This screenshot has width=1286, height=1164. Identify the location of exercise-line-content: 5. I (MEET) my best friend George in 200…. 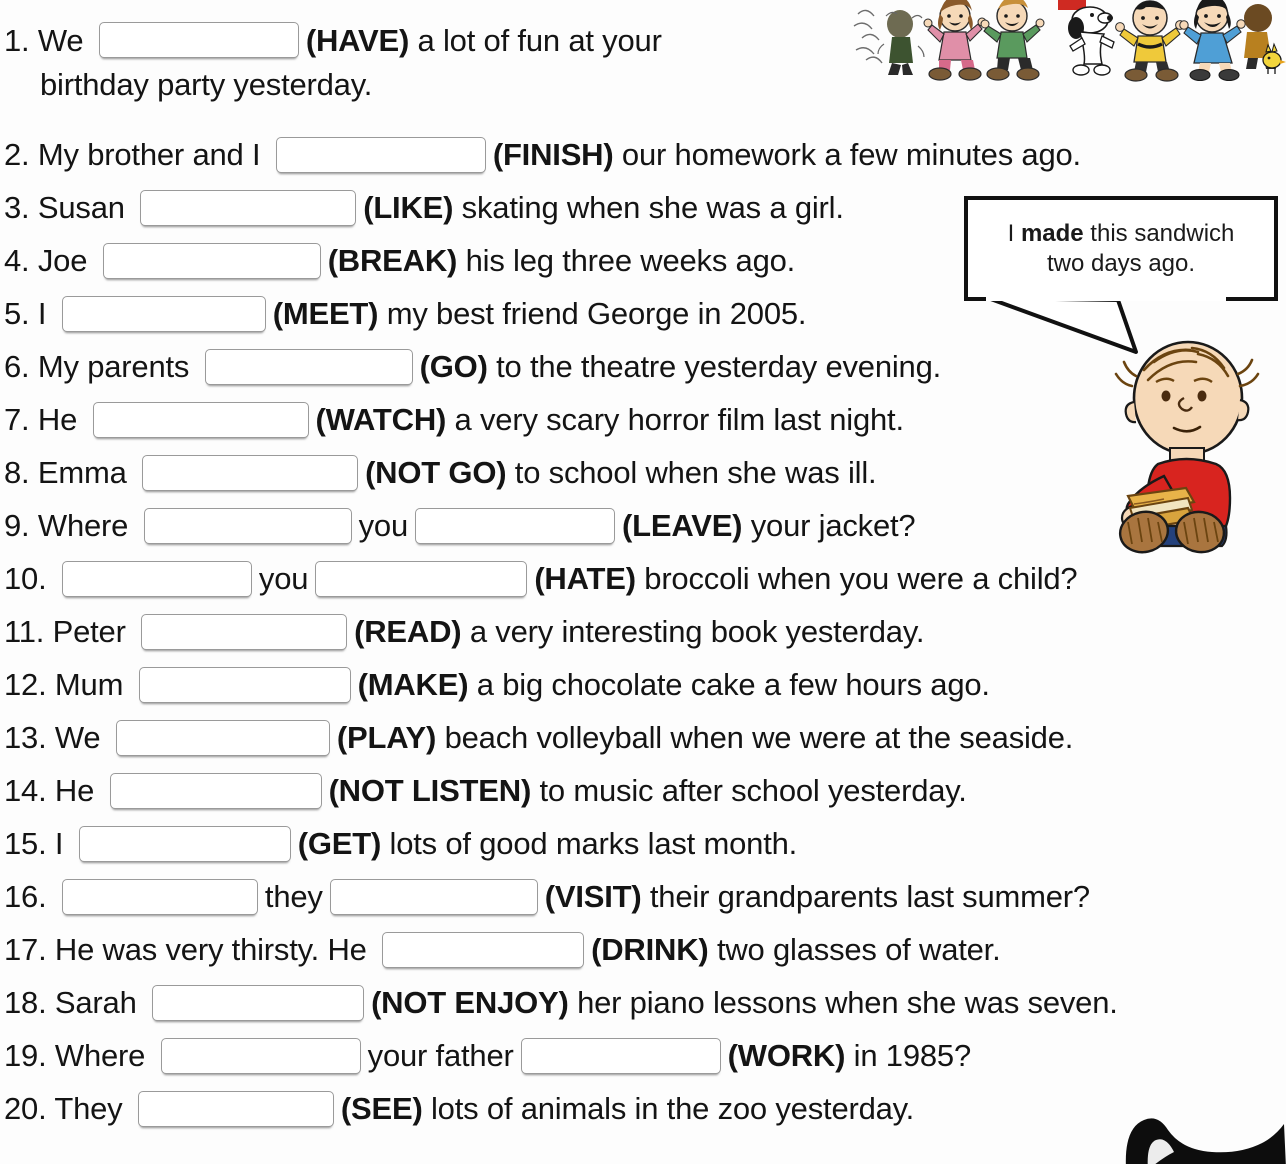
(405, 313).